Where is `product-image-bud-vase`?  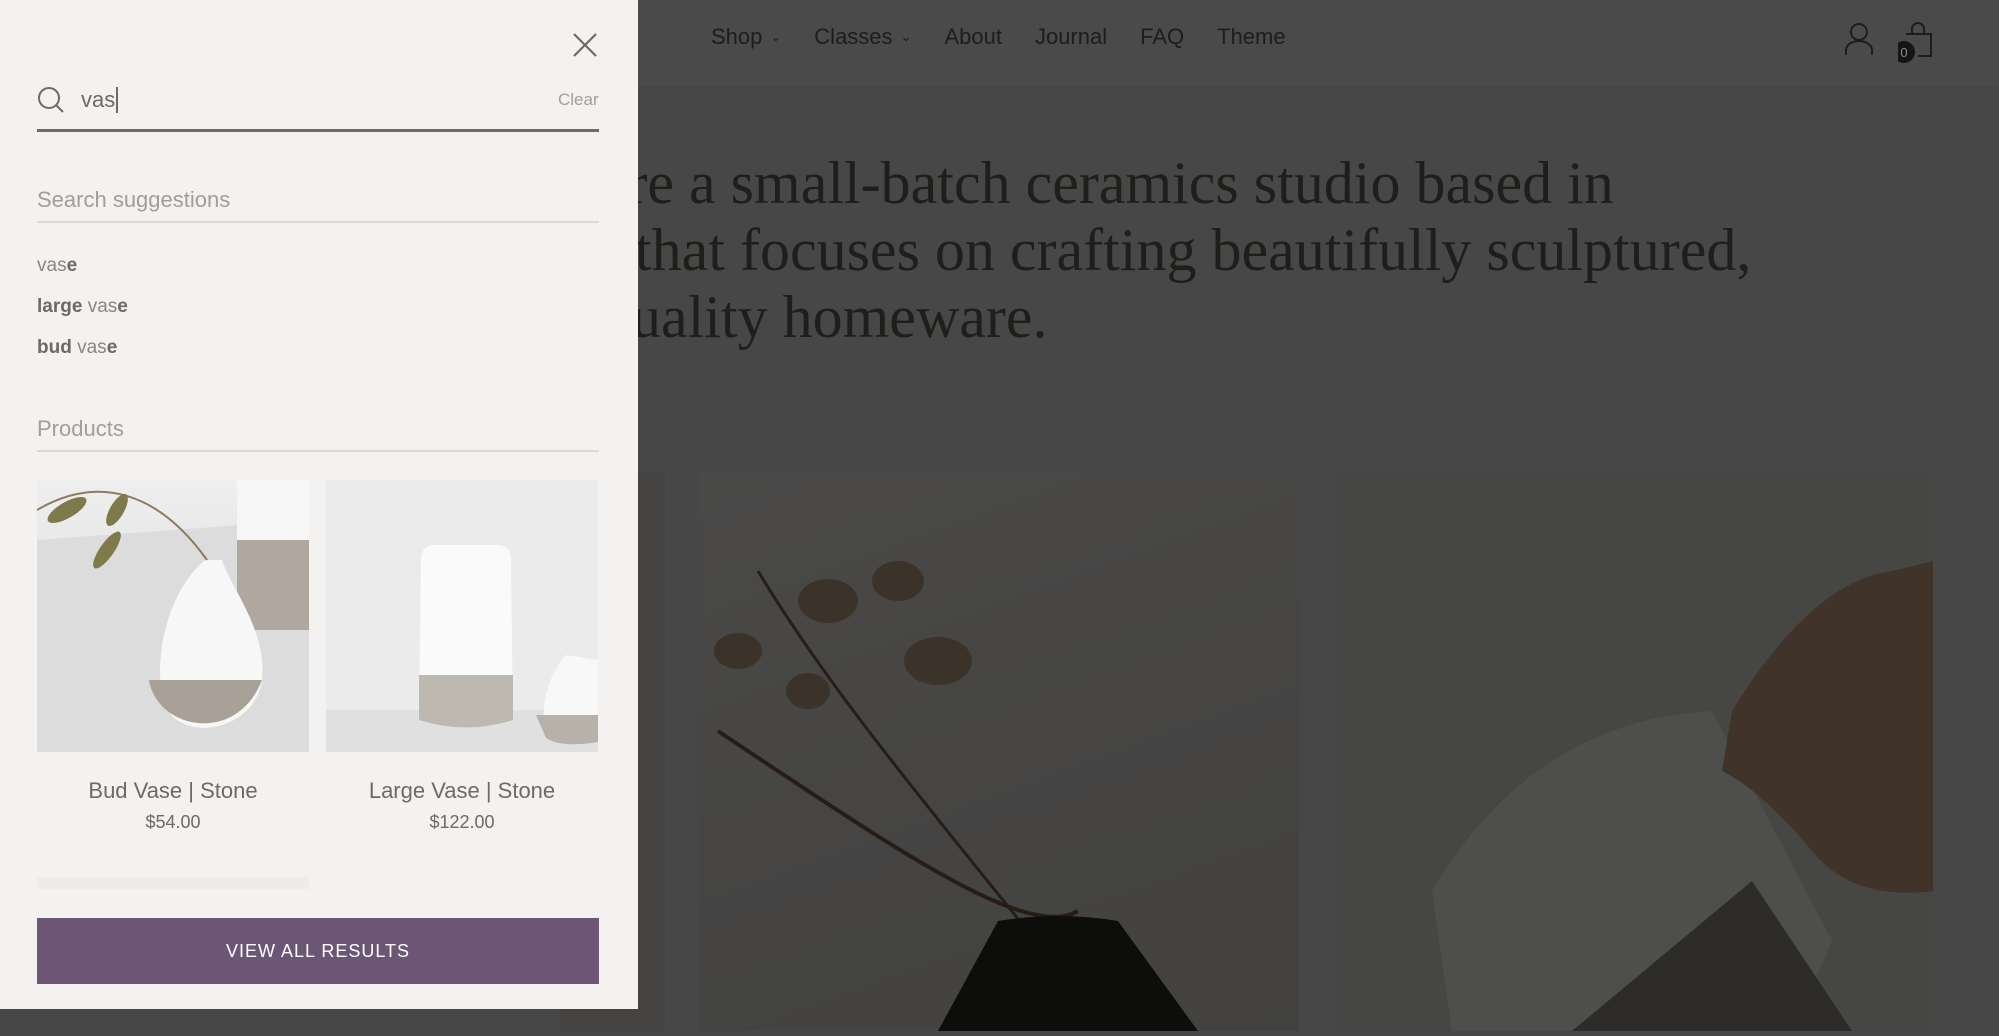 product-image-bud-vase is located at coordinates (173, 616).